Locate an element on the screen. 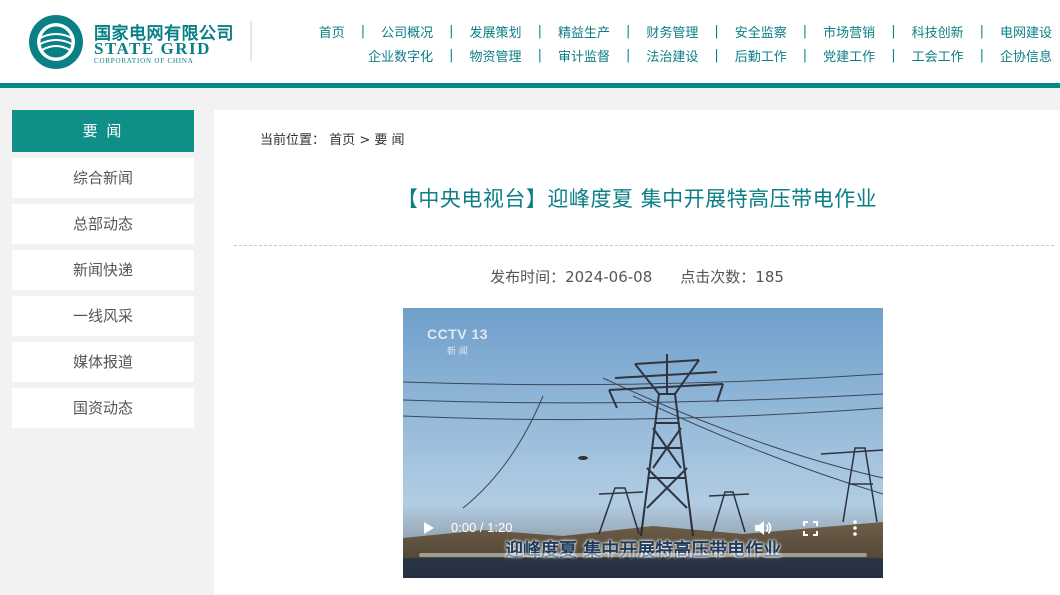  title-divider is located at coordinates (644, 245).